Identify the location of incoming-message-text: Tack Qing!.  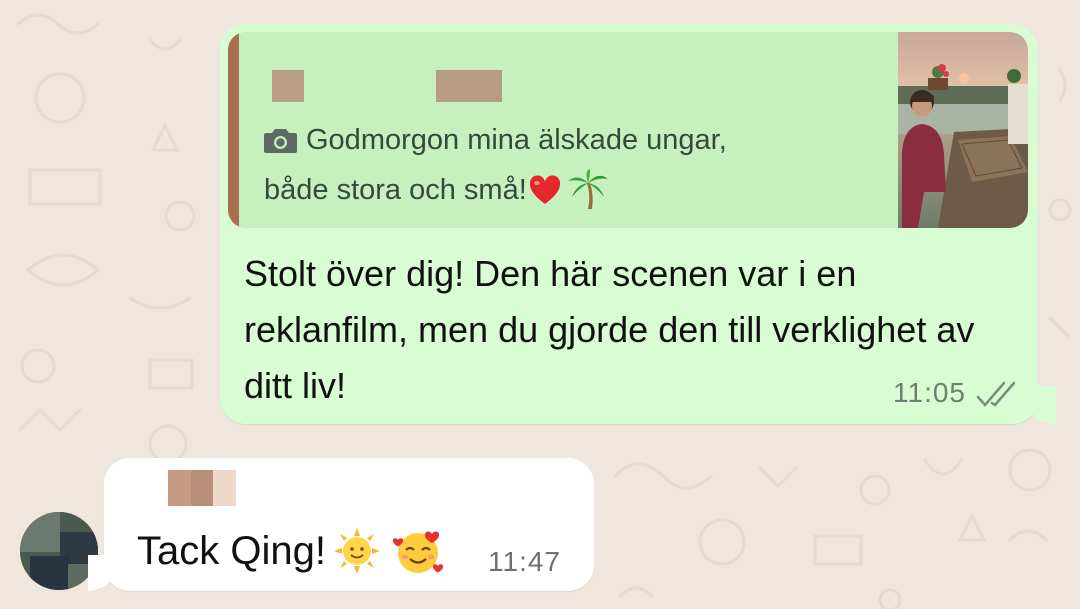
(231, 550).